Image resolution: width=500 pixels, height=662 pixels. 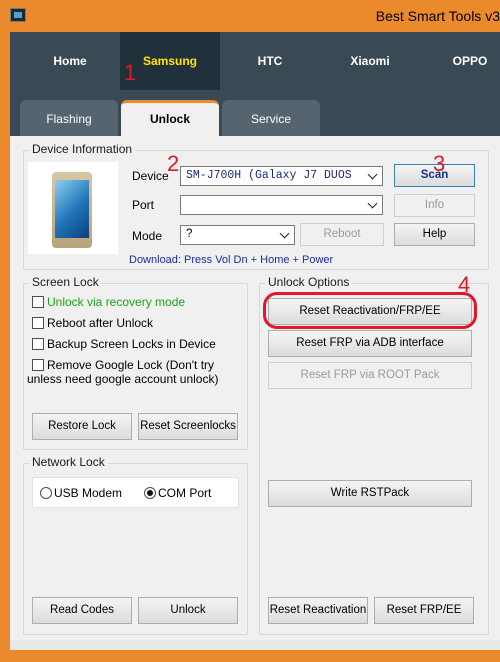 What do you see at coordinates (69, 118) in the screenshot?
I see `tab-flashing: Flashing` at bounding box center [69, 118].